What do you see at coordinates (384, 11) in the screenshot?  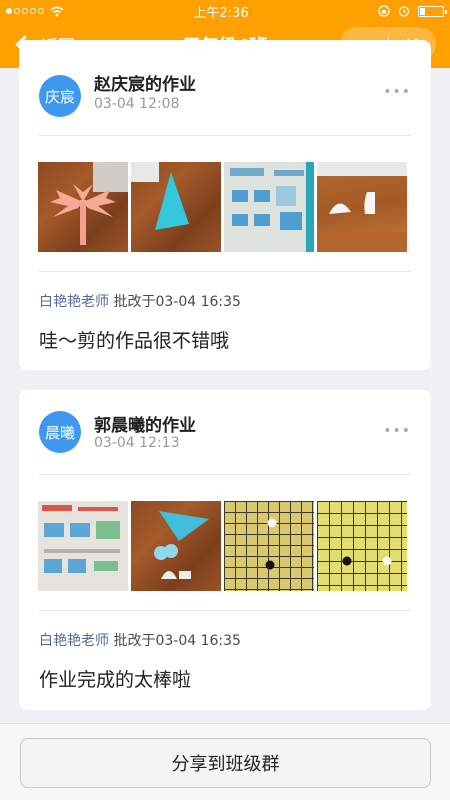 I see `rotation-lock-icon` at bounding box center [384, 11].